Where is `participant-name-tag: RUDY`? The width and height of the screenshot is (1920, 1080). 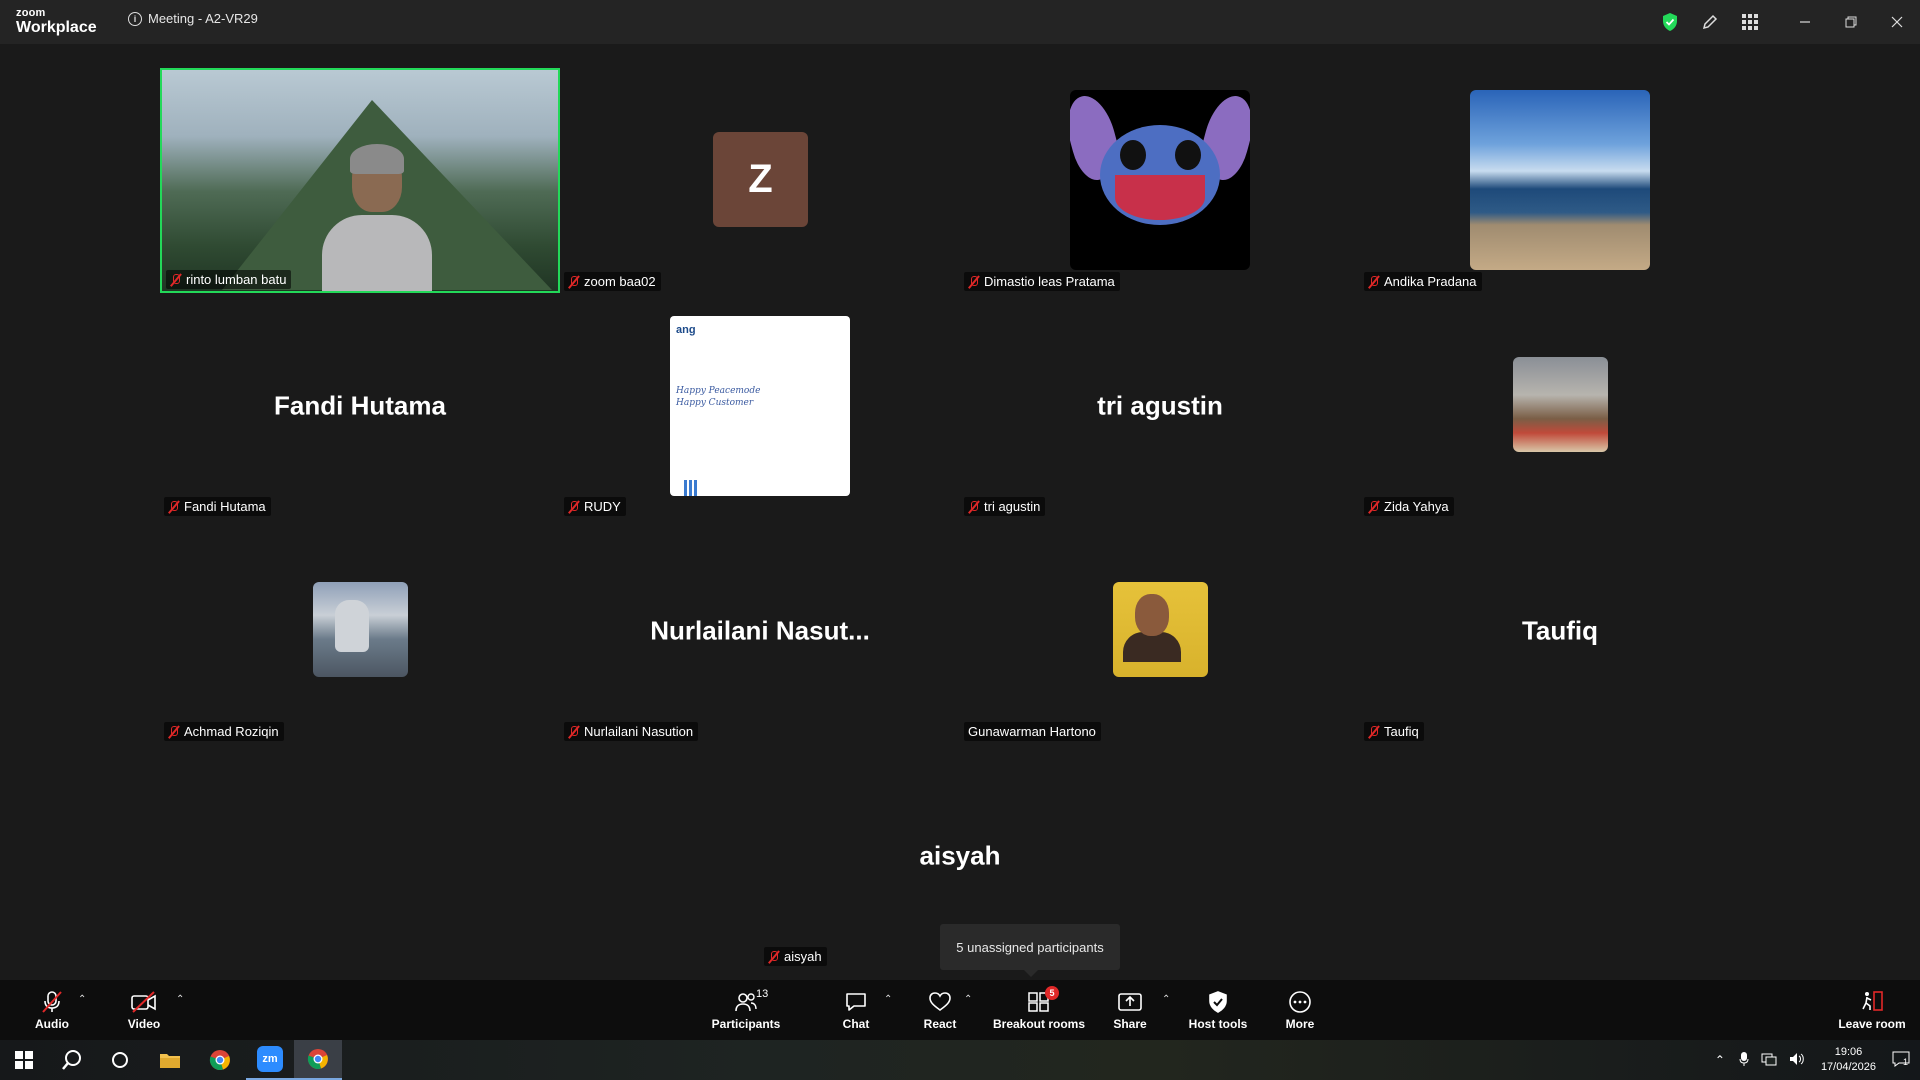
participant-name-tag: RUDY is located at coordinates (595, 506).